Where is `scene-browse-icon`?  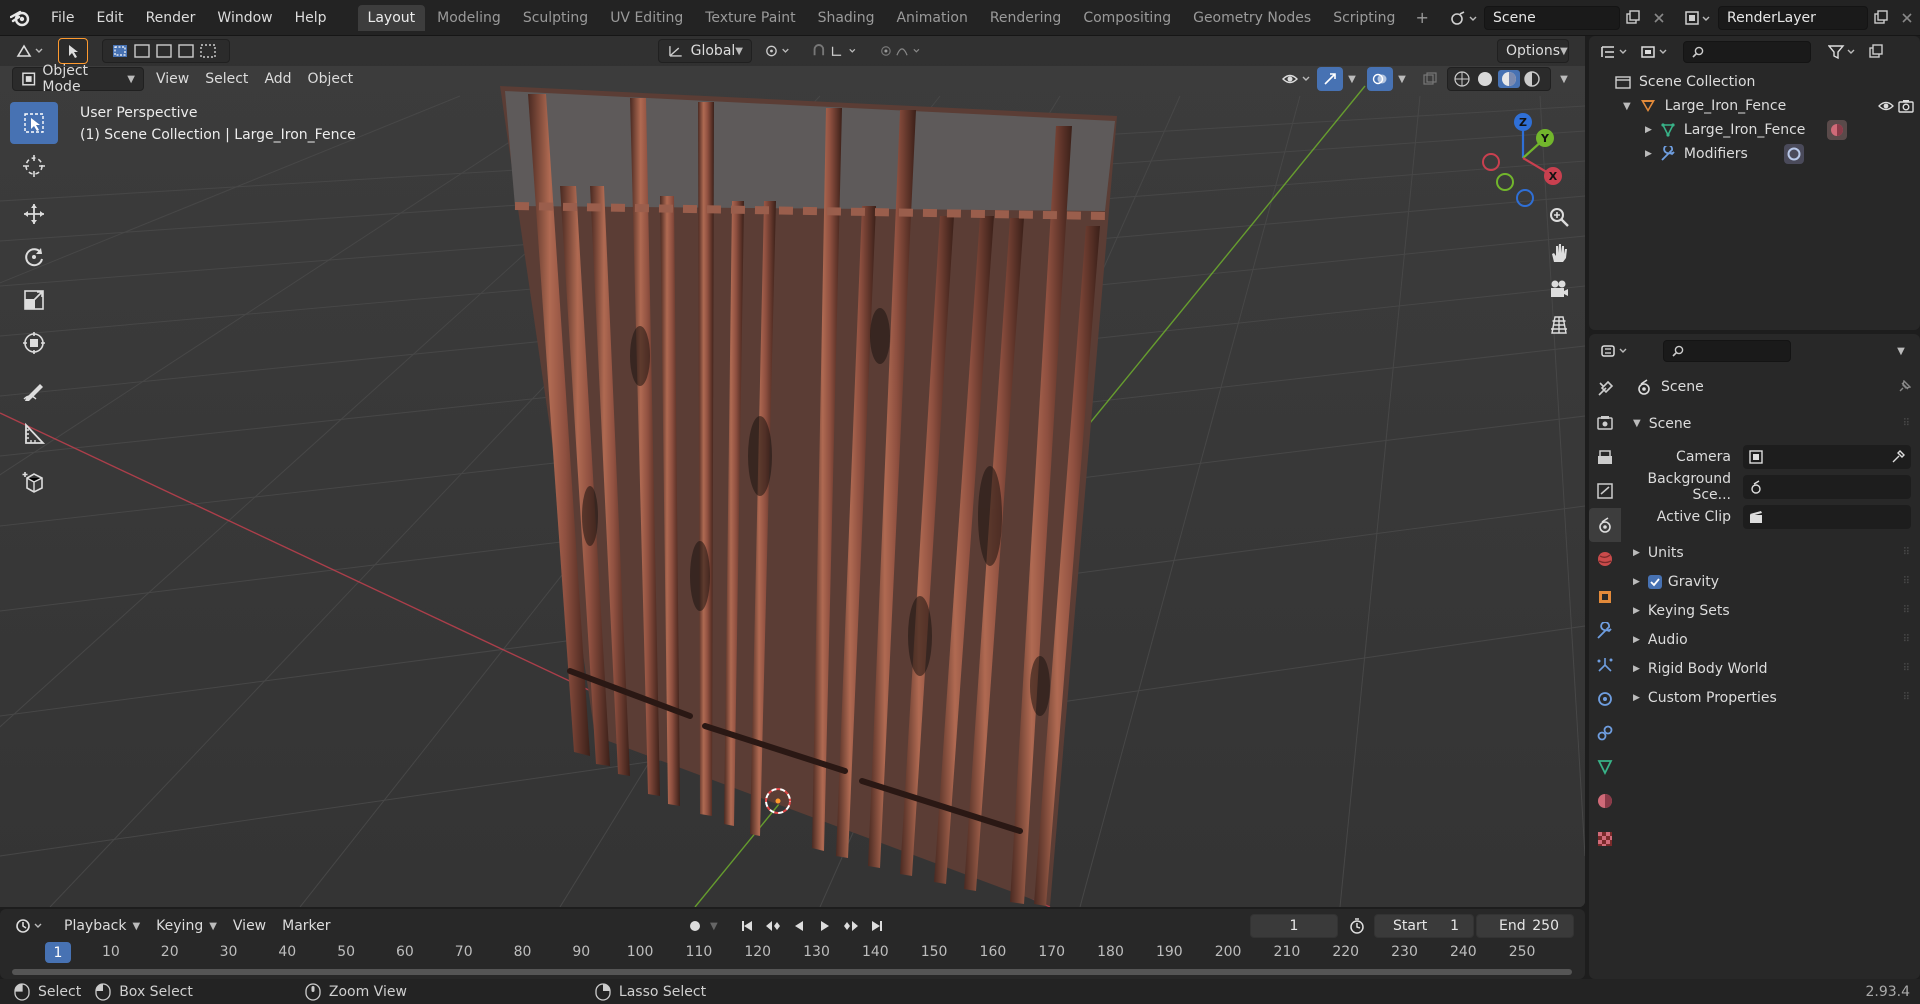
scene-browse-icon is located at coordinates (1464, 18).